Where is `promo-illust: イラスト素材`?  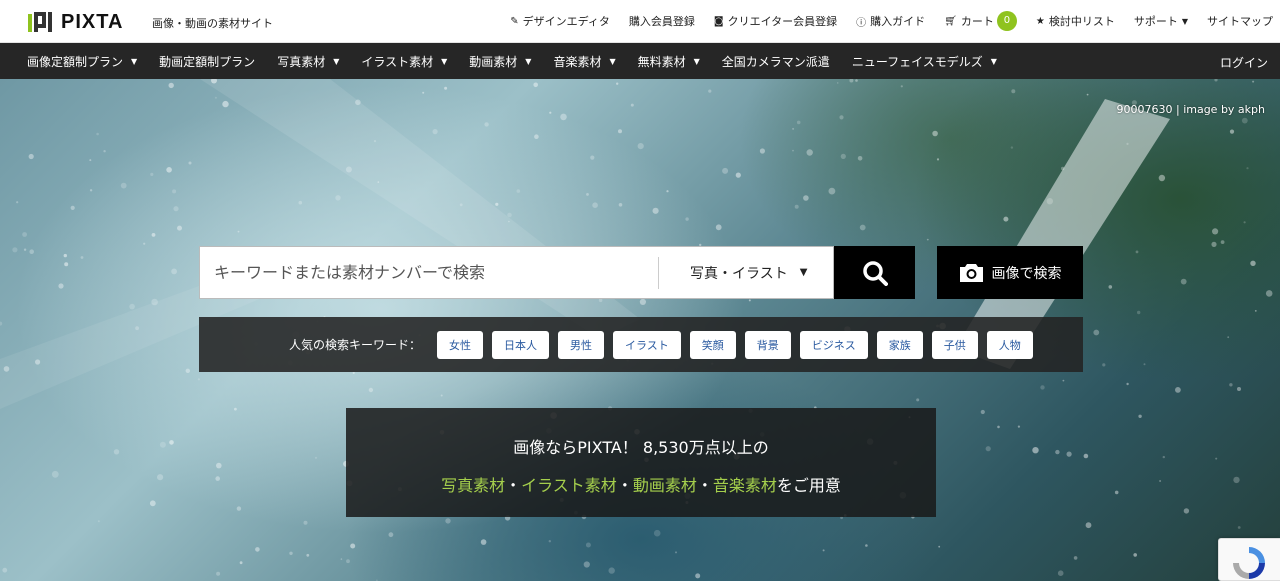 promo-illust: イラスト素材 is located at coordinates (569, 485).